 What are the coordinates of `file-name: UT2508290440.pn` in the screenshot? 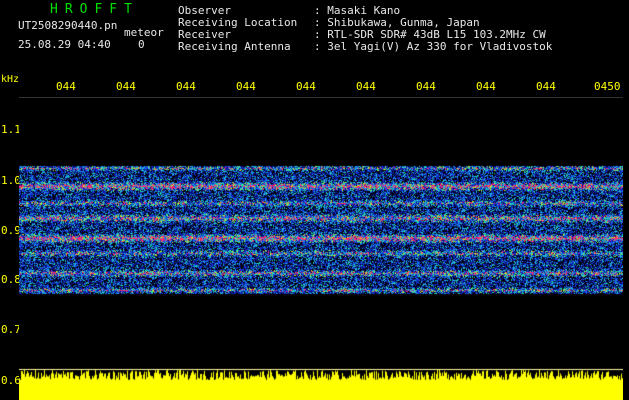 It's located at (68, 25).